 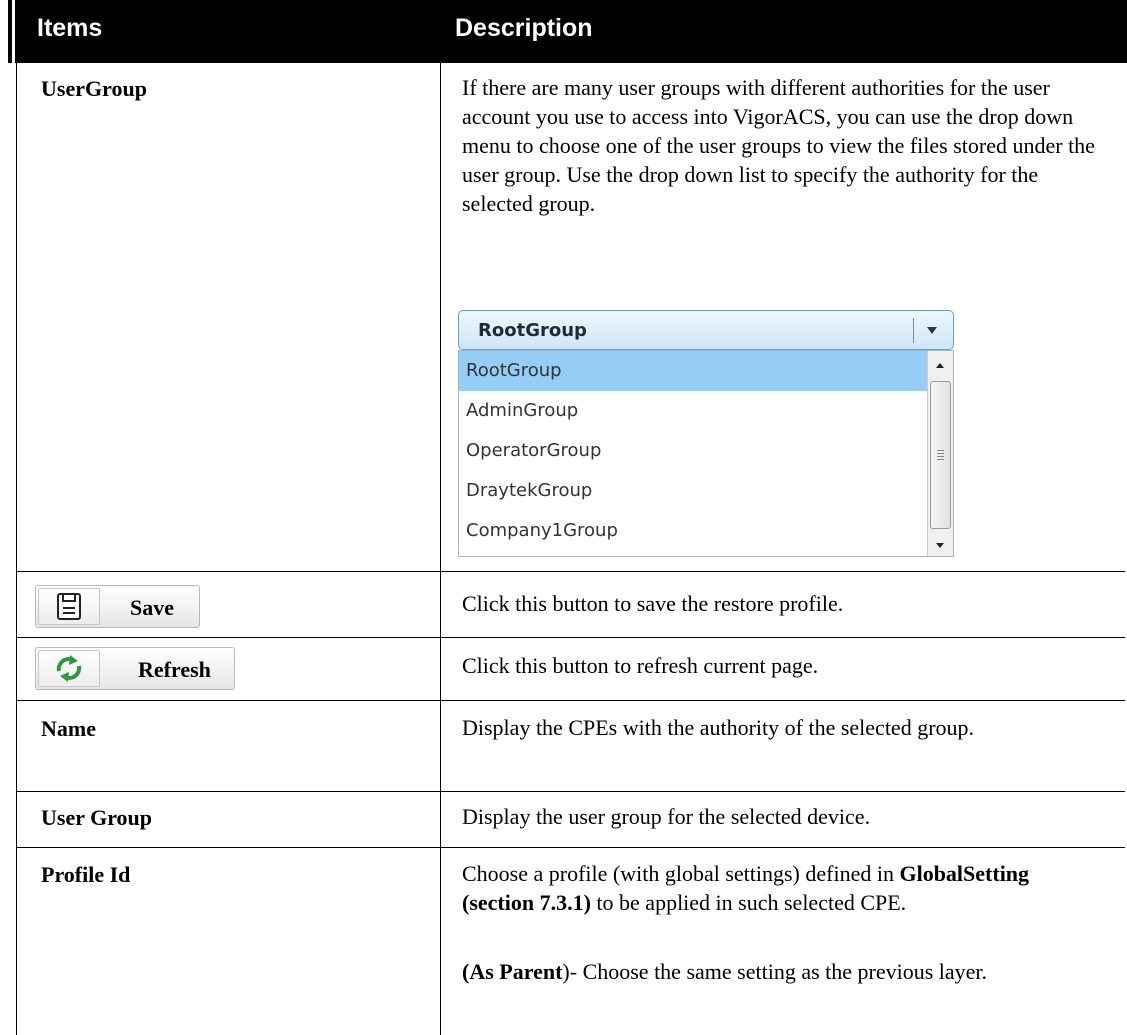 I want to click on save-button: Save, so click(x=117, y=606).